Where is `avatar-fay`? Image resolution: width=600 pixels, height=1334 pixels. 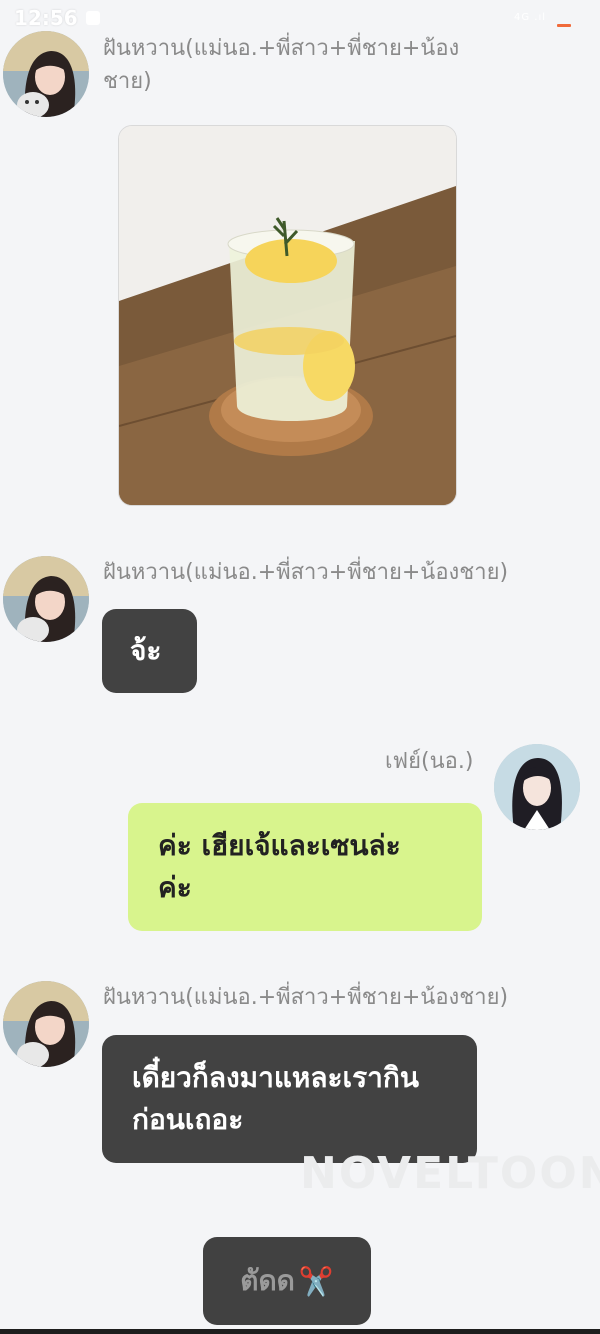 avatar-fay is located at coordinates (537, 787).